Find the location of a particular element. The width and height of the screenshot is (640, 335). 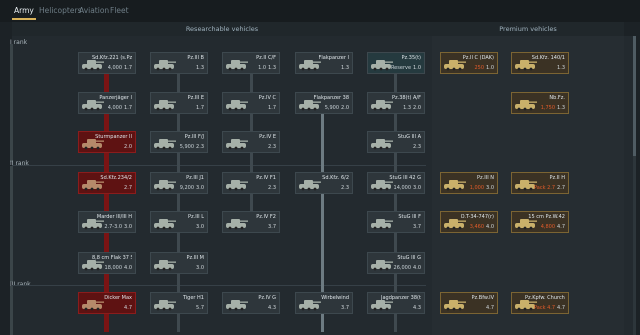

vehicle-name: Panzerjäger I is located at coordinates (115, 98).